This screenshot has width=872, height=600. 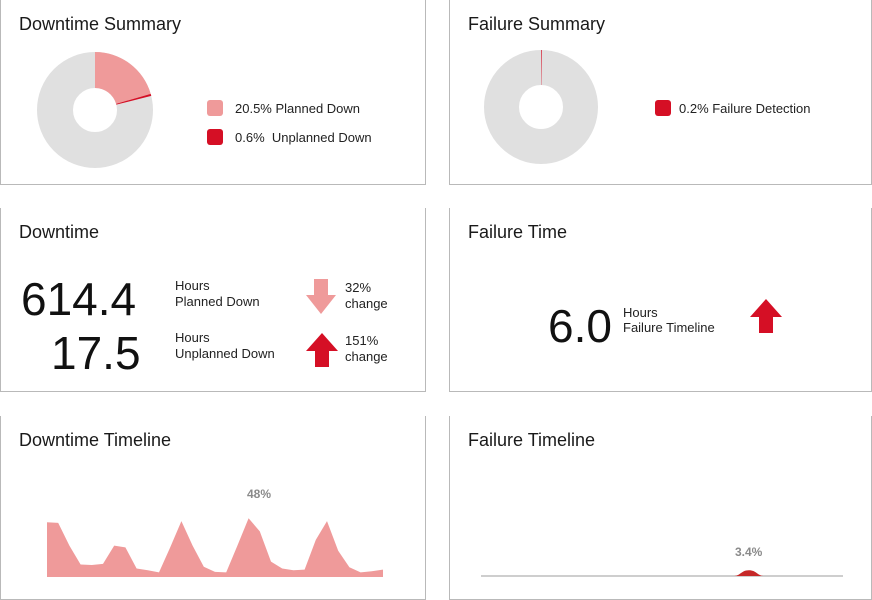 I want to click on planned-down-swatch, so click(x=215, y=108).